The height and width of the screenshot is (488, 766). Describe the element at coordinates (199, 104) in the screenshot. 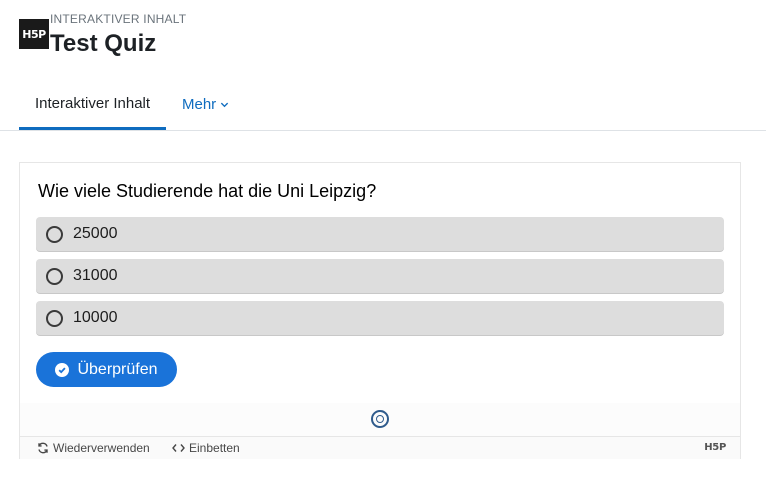

I see `tab-label: Mehr` at that location.